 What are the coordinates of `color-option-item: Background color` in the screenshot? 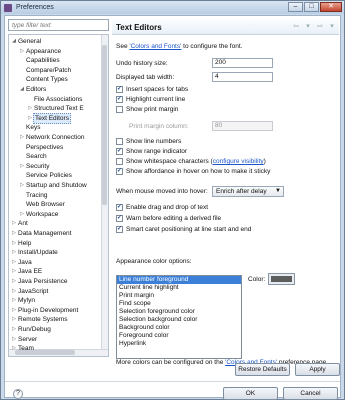 It's located at (179, 328).